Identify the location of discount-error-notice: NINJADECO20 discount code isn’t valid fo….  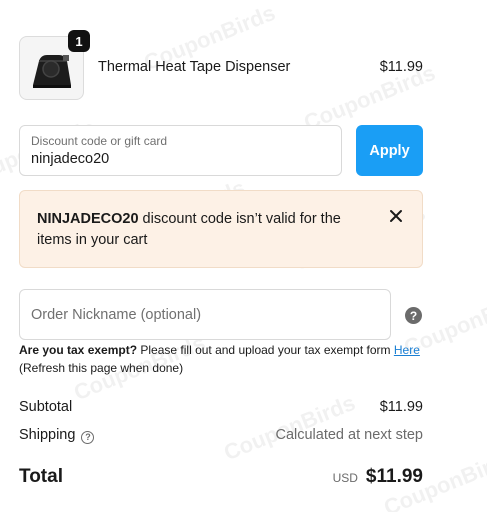
(221, 229).